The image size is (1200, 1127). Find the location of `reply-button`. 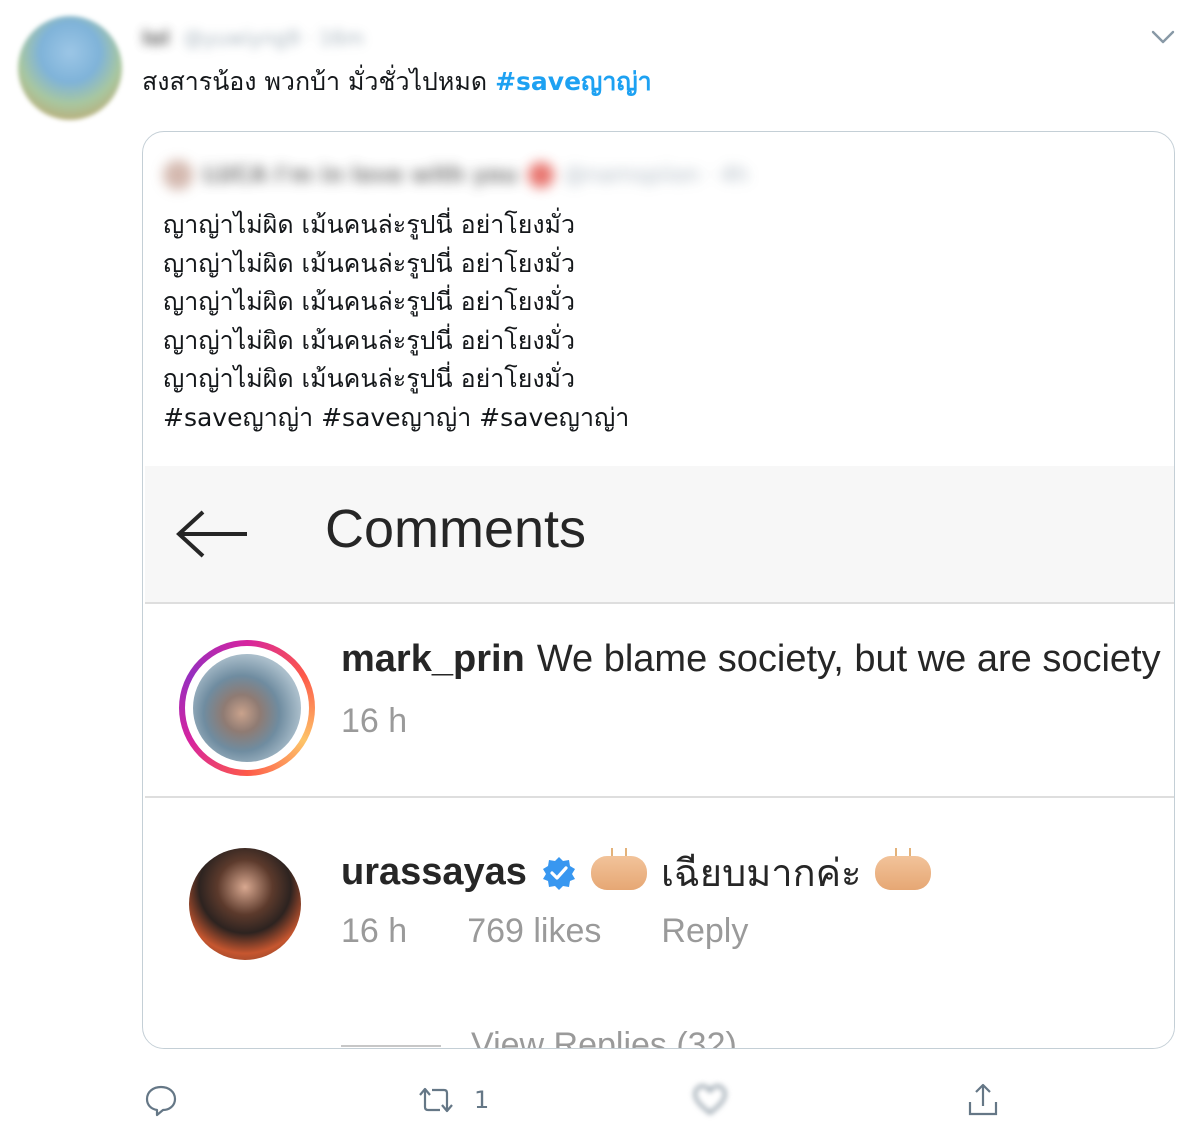

reply-button is located at coordinates (161, 1100).